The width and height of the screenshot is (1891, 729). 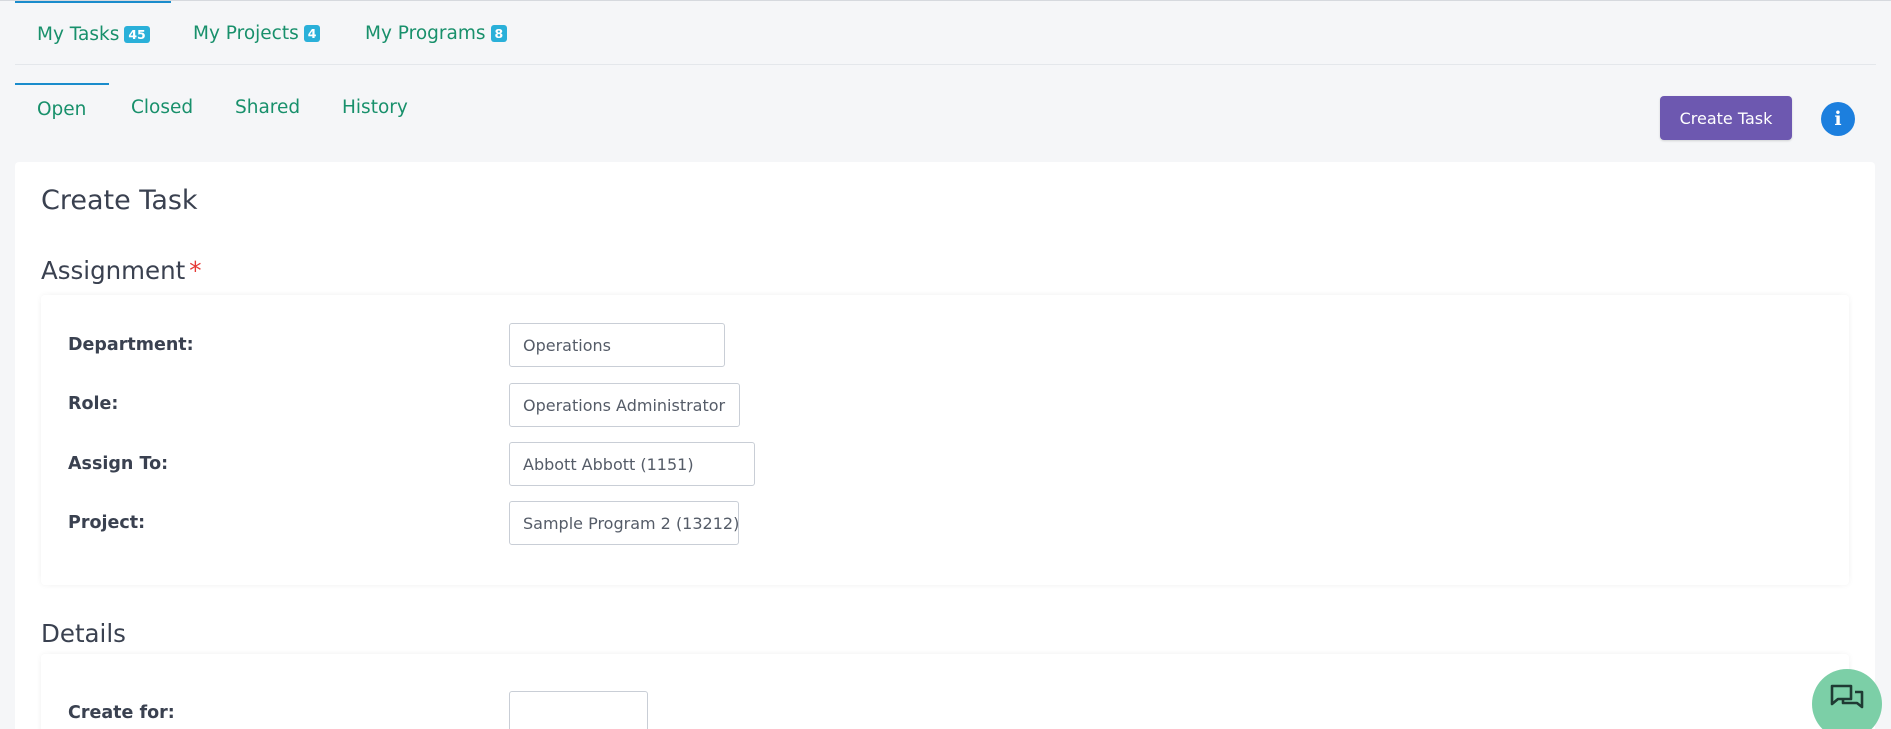 What do you see at coordinates (246, 33) in the screenshot?
I see `tab-label: My Projects` at bounding box center [246, 33].